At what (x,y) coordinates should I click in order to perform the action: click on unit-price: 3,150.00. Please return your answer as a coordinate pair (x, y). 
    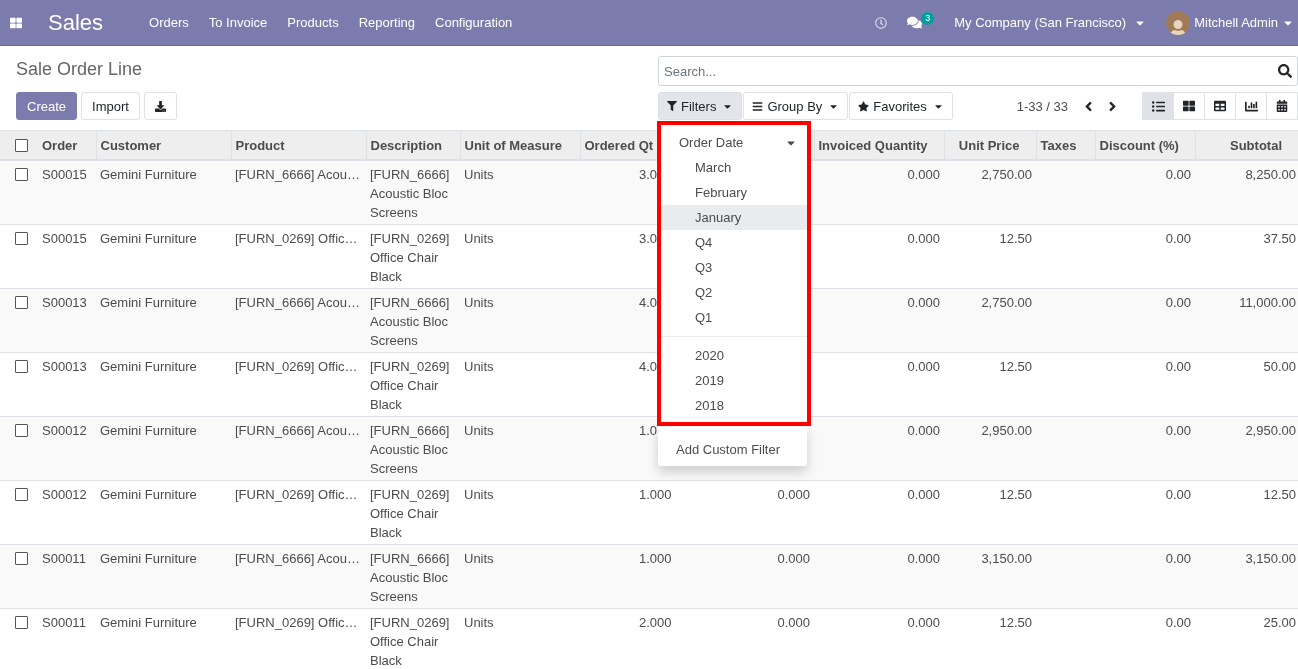
    Looking at the image, I should click on (1006, 558).